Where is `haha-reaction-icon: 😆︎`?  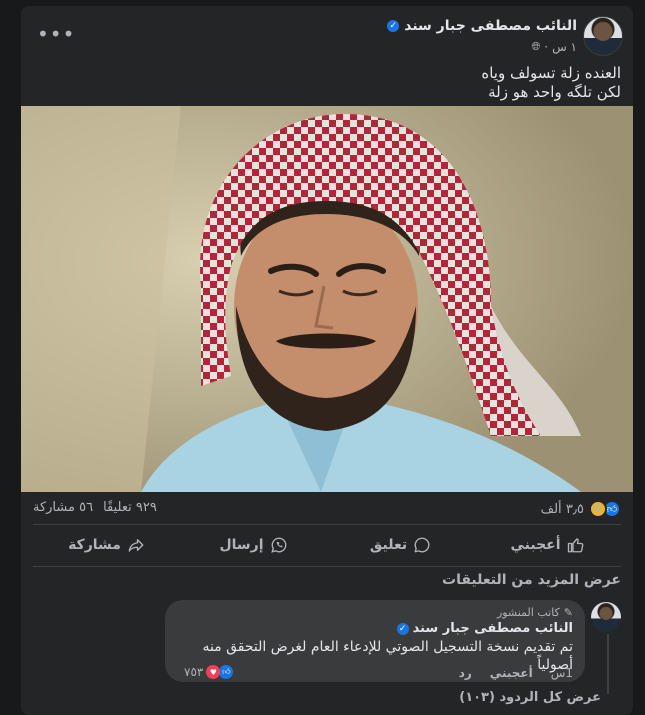
haha-reaction-icon: 😆︎ is located at coordinates (598, 509).